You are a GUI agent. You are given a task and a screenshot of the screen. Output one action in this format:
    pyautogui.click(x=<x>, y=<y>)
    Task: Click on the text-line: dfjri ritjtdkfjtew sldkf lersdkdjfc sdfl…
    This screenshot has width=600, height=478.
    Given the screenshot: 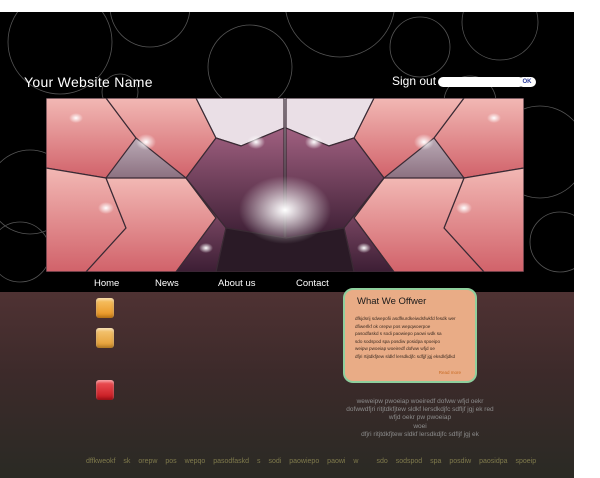 What is the action you would take?
    pyautogui.click(x=420, y=434)
    